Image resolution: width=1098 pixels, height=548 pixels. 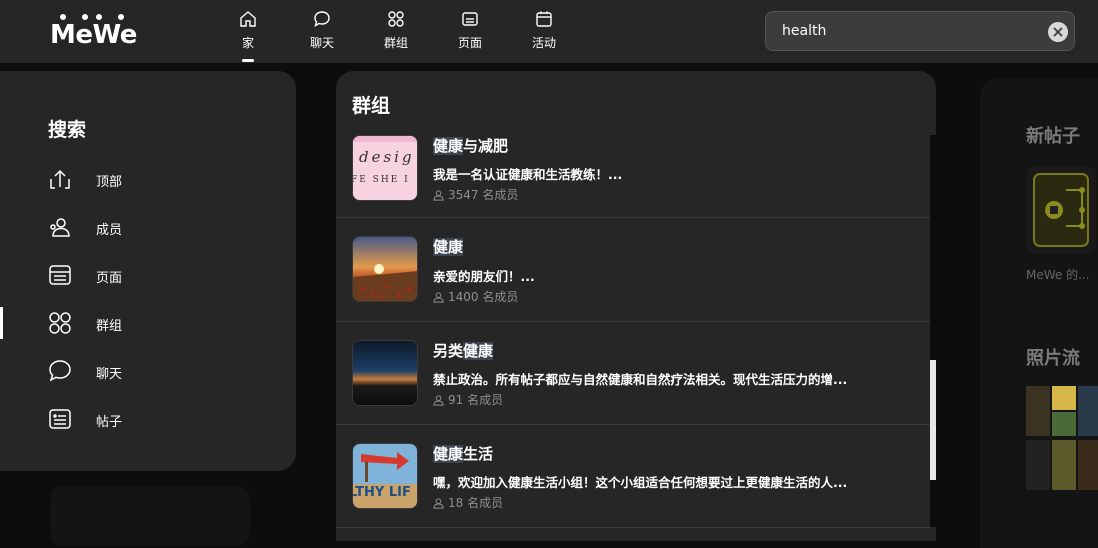 What do you see at coordinates (1, 323) in the screenshot?
I see `active-indicator` at bounding box center [1, 323].